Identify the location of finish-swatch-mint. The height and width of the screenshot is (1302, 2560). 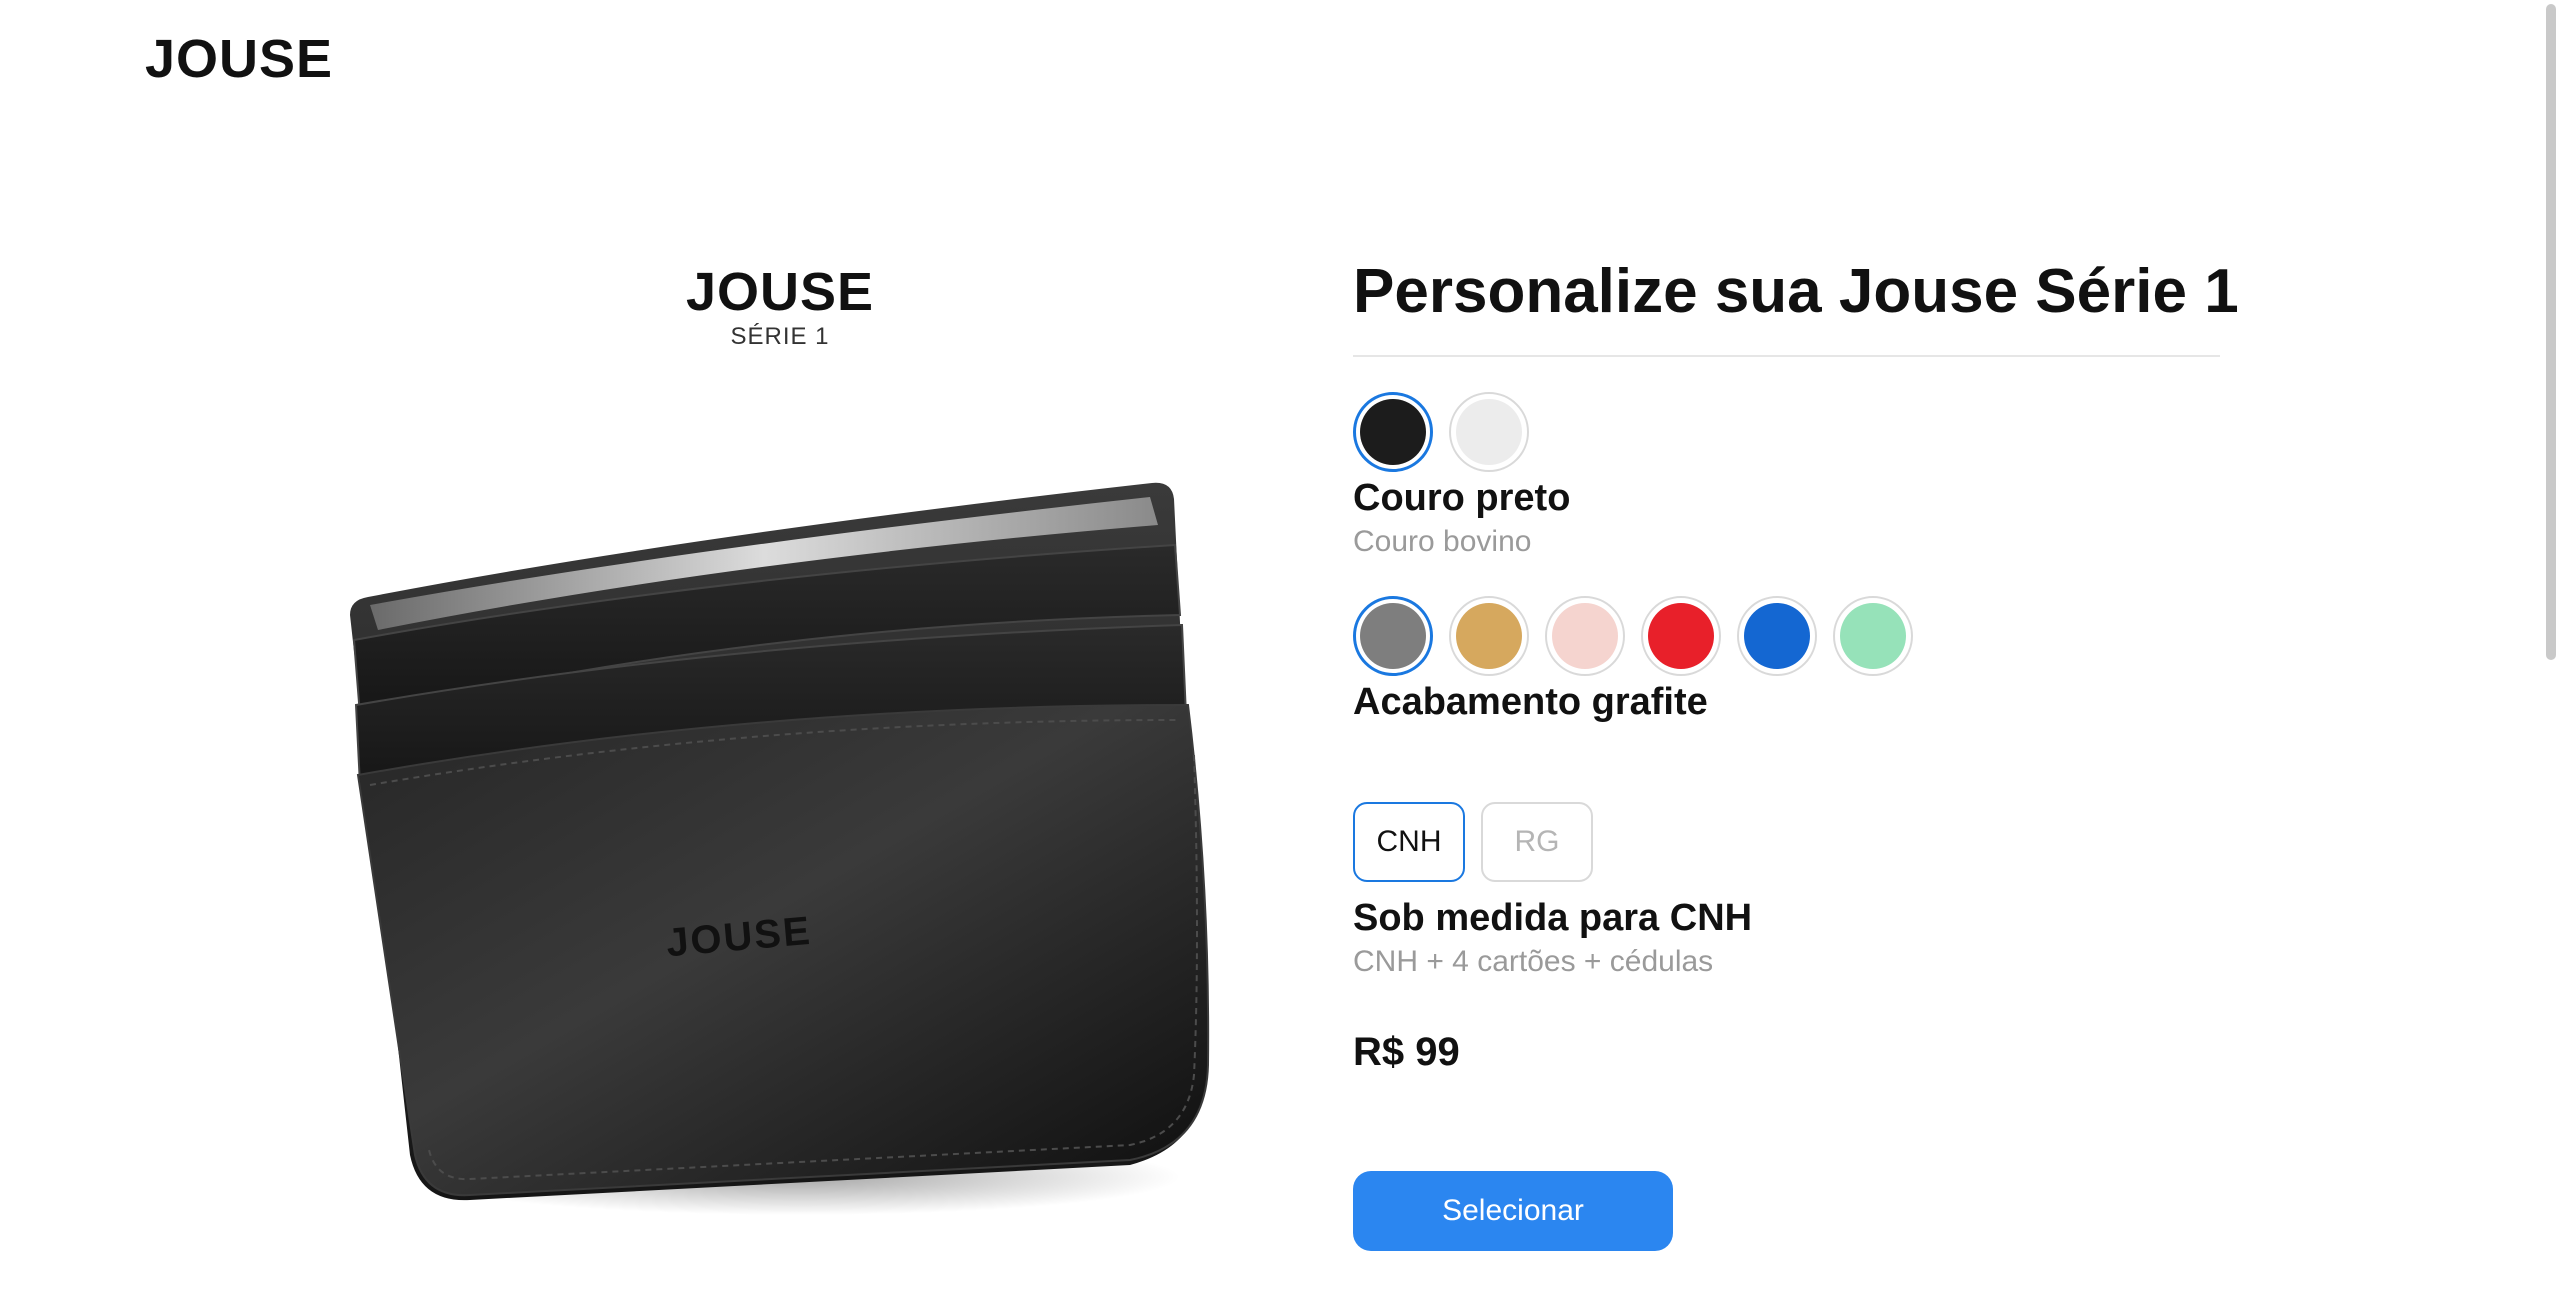
(1873, 636).